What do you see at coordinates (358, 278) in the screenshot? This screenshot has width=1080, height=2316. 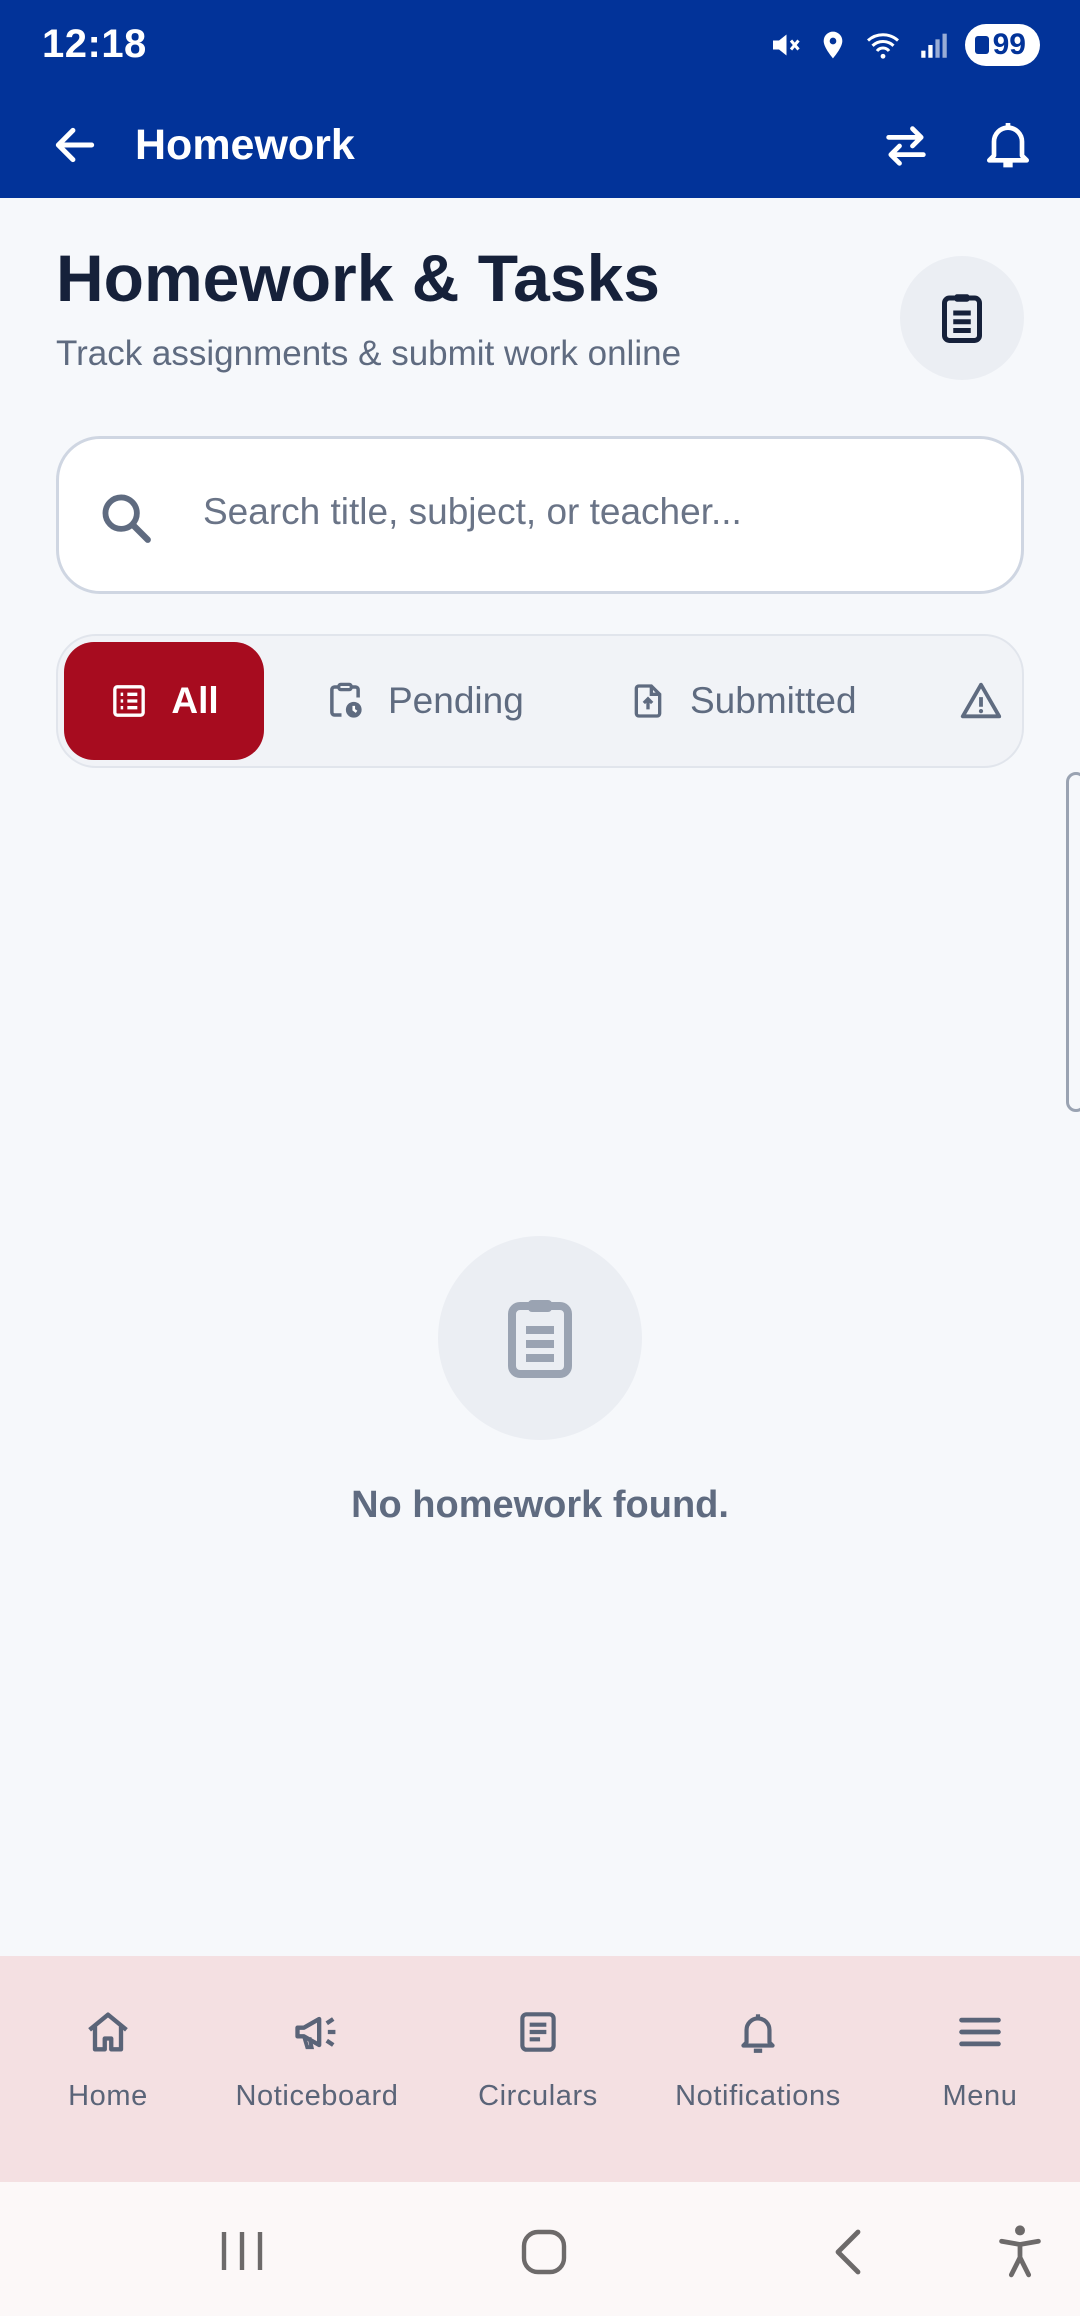 I see `page-title: Homework & Tasks` at bounding box center [358, 278].